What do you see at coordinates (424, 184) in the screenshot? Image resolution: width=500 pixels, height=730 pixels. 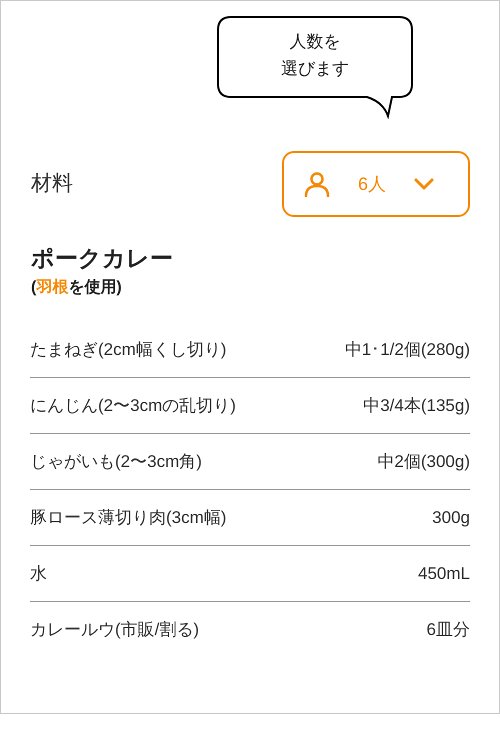 I see `chevron-down-icon` at bounding box center [424, 184].